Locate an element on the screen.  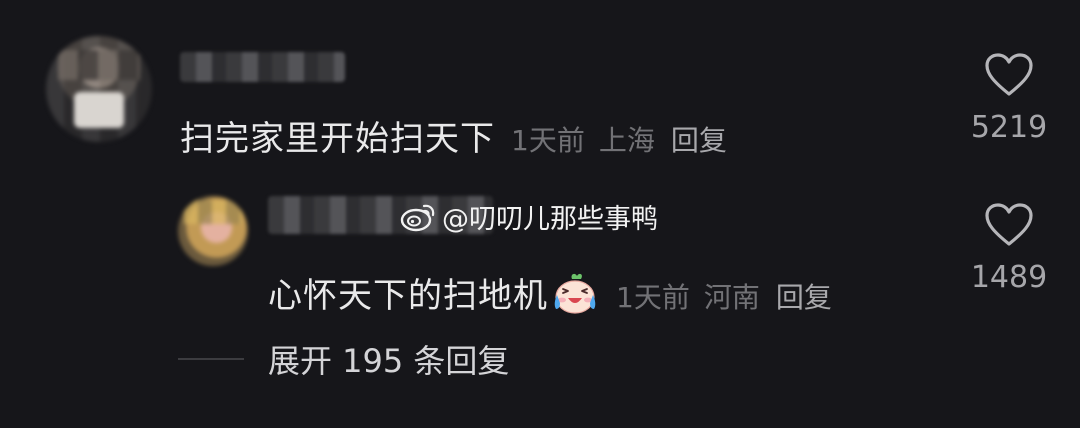
weibo-icon is located at coordinates (417, 218).